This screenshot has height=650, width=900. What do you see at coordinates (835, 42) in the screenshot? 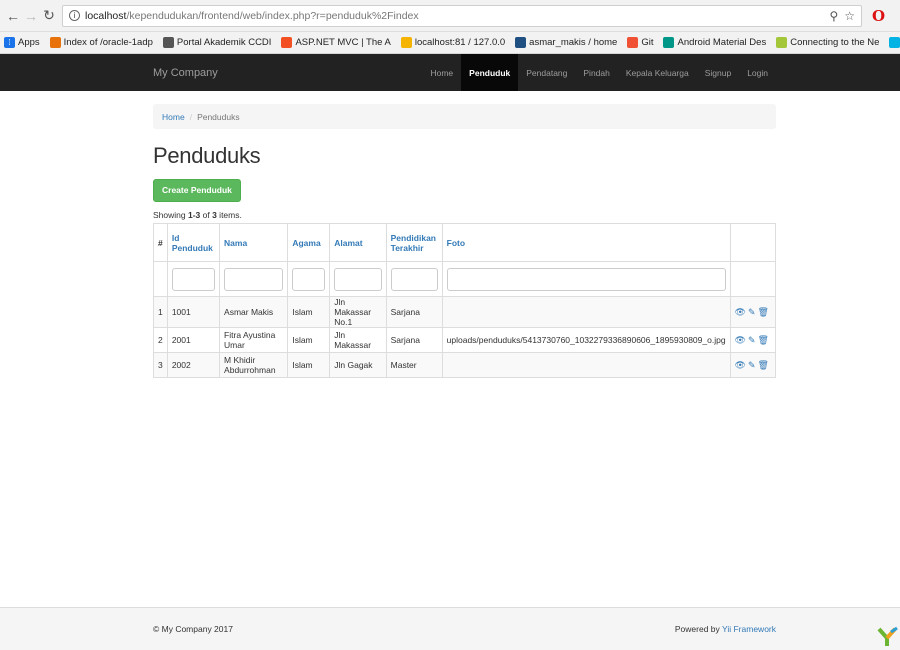
I see `bookmark-label: Connecting to the Ne` at bounding box center [835, 42].